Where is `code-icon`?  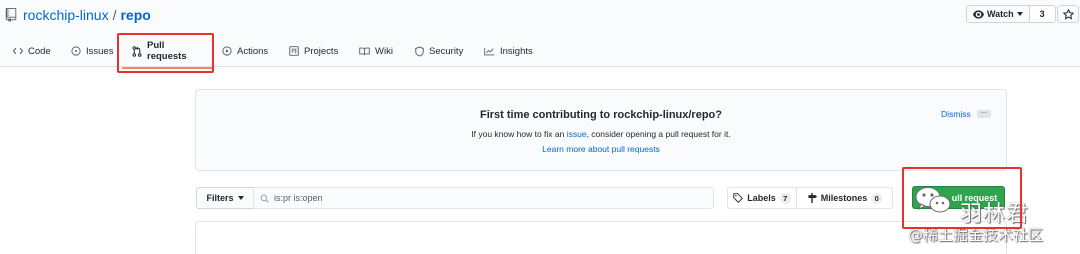
code-icon is located at coordinates (18, 51).